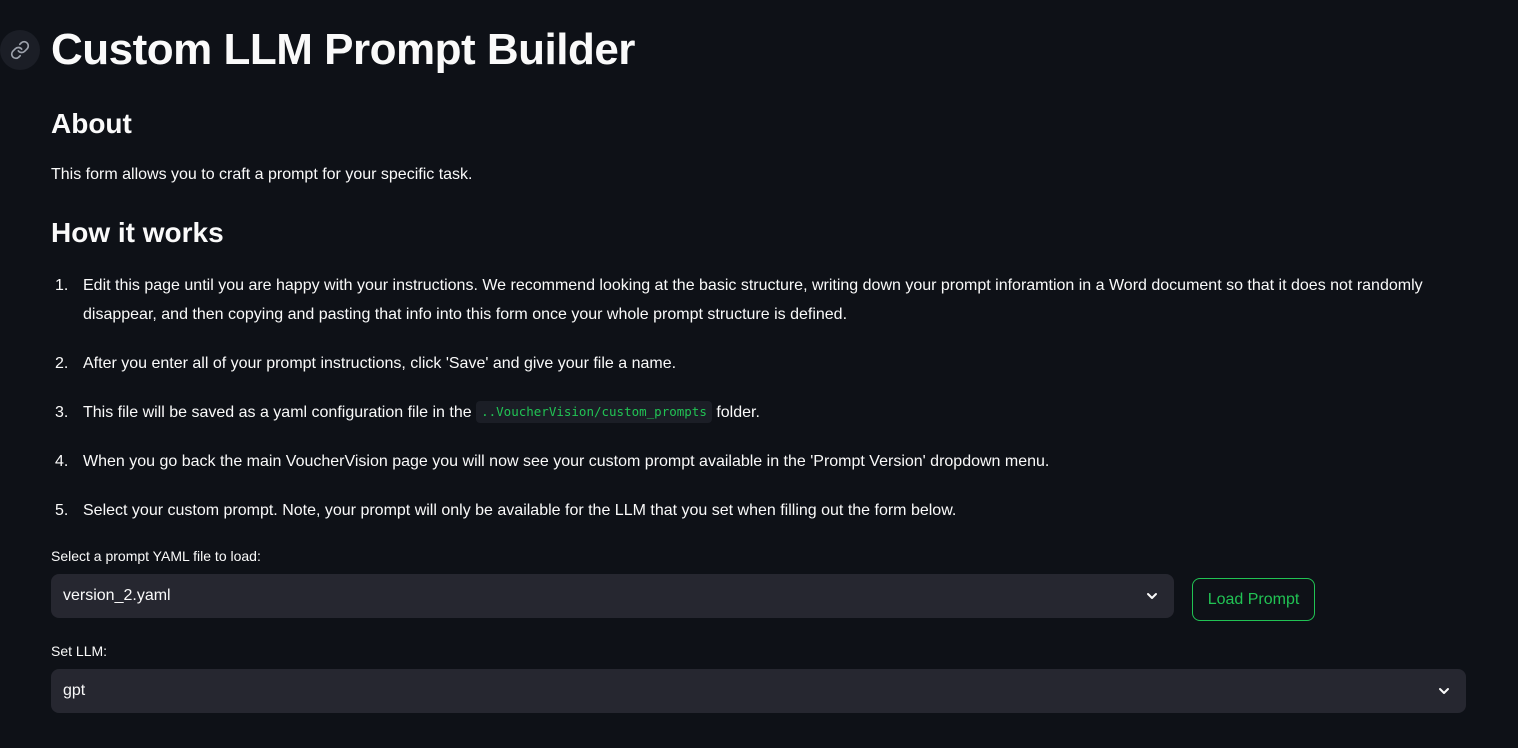 The image size is (1518, 748). I want to click on llm-select: gpt, so click(758, 691).